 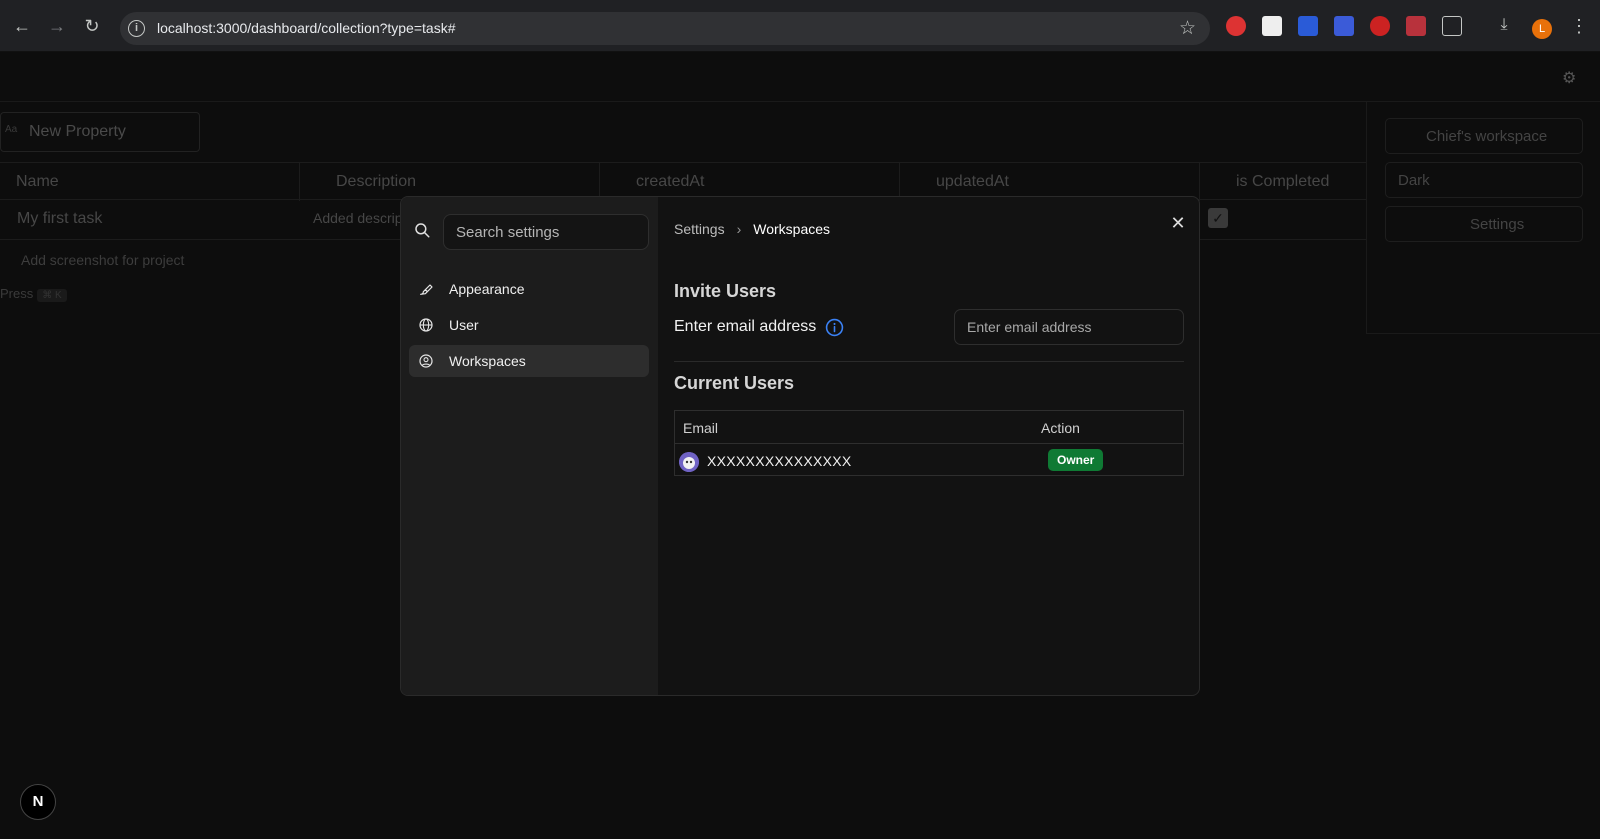 I want to click on users-table: Email Action XXXXXXXXXXXXXXX Owner, so click(x=929, y=443).